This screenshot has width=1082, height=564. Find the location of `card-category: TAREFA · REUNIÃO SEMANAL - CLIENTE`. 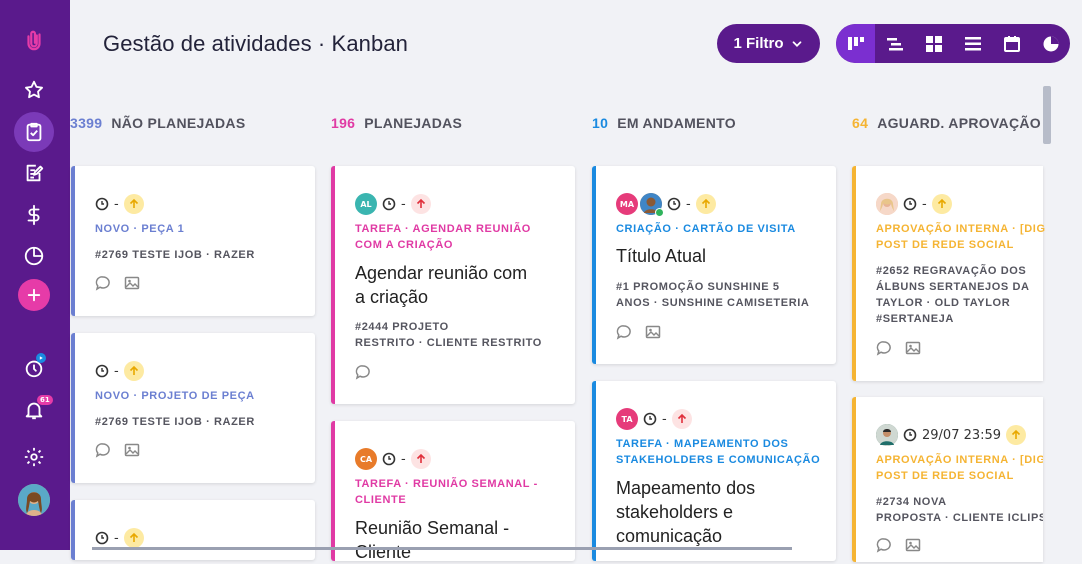

card-category: TAREFA · REUNIÃO SEMANAL - CLIENTE is located at coordinates (446, 492).